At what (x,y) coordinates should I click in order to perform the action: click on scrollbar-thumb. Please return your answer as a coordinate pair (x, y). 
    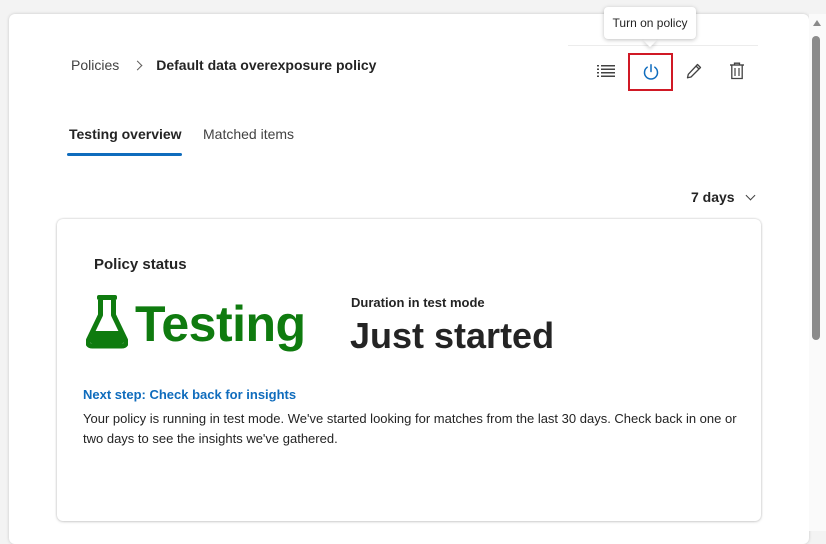
    Looking at the image, I should click on (816, 188).